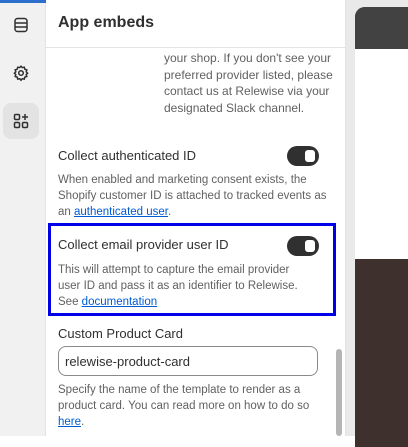 The height and width of the screenshot is (447, 408). What do you see at coordinates (310, 156) in the screenshot?
I see `toggle-knob` at bounding box center [310, 156].